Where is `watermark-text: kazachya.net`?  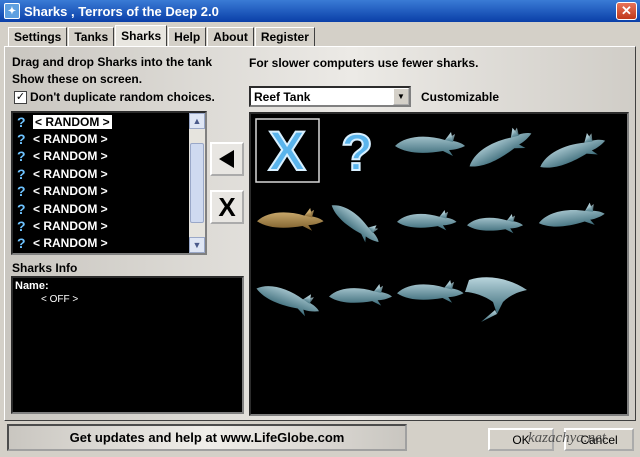
watermark-text: kazachya.net is located at coordinates (567, 438).